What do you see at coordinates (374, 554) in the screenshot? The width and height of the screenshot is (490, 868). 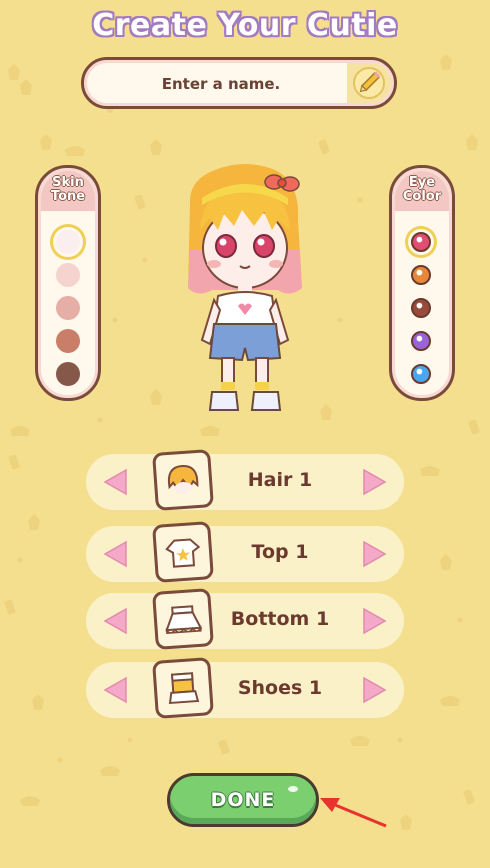 I see `top-next-button` at bounding box center [374, 554].